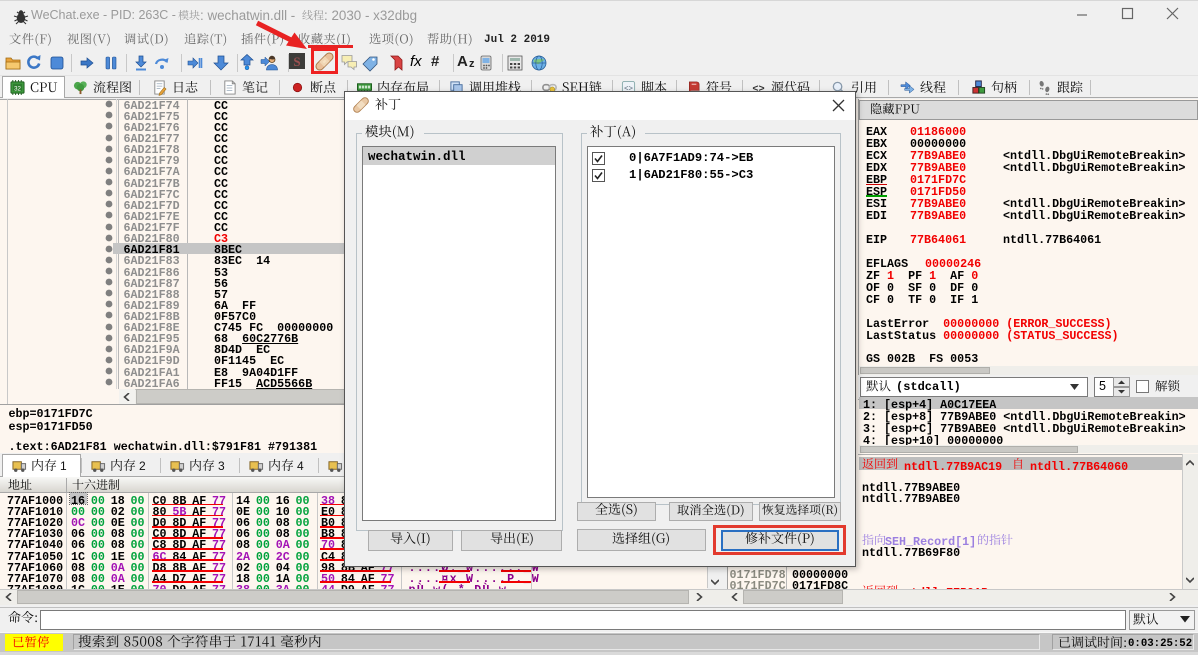  What do you see at coordinates (17, 88) in the screenshot?
I see `svg-text: 32` at bounding box center [17, 88].